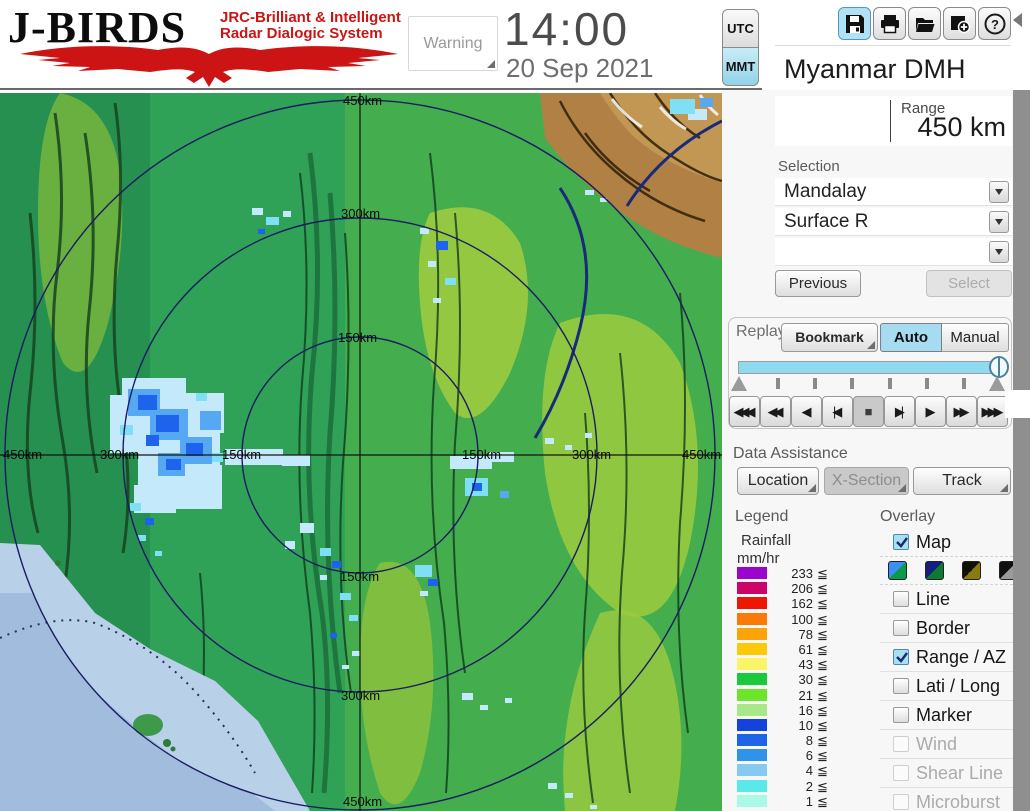  What do you see at coordinates (740, 28) in the screenshot?
I see `utc-button: UTC` at bounding box center [740, 28].